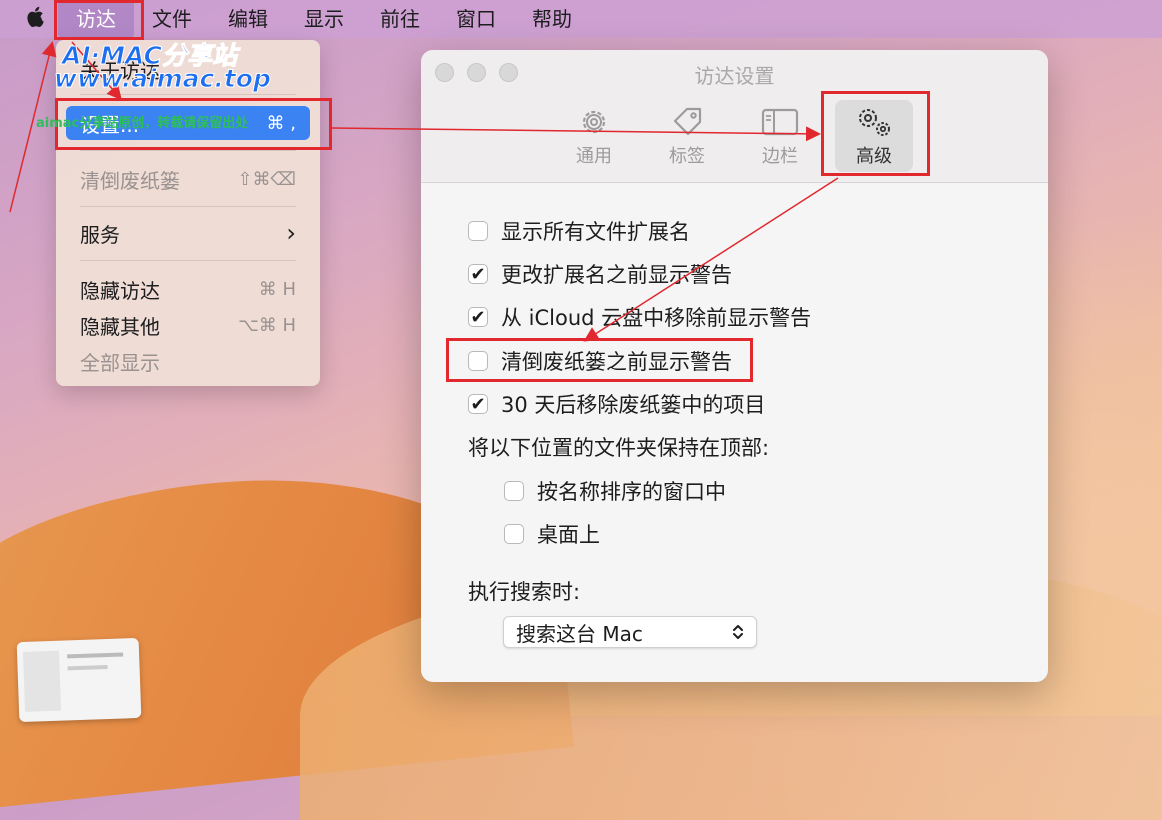 This screenshot has height=820, width=1162. Describe the element at coordinates (163, 79) in the screenshot. I see `watermark-url: www.aimac.top` at that location.